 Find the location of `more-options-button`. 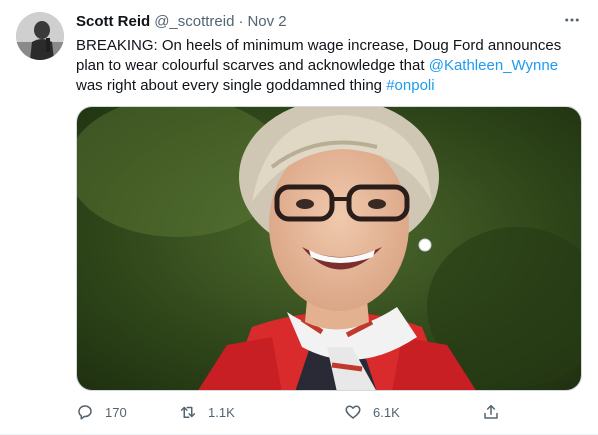

more-options-button is located at coordinates (572, 22).